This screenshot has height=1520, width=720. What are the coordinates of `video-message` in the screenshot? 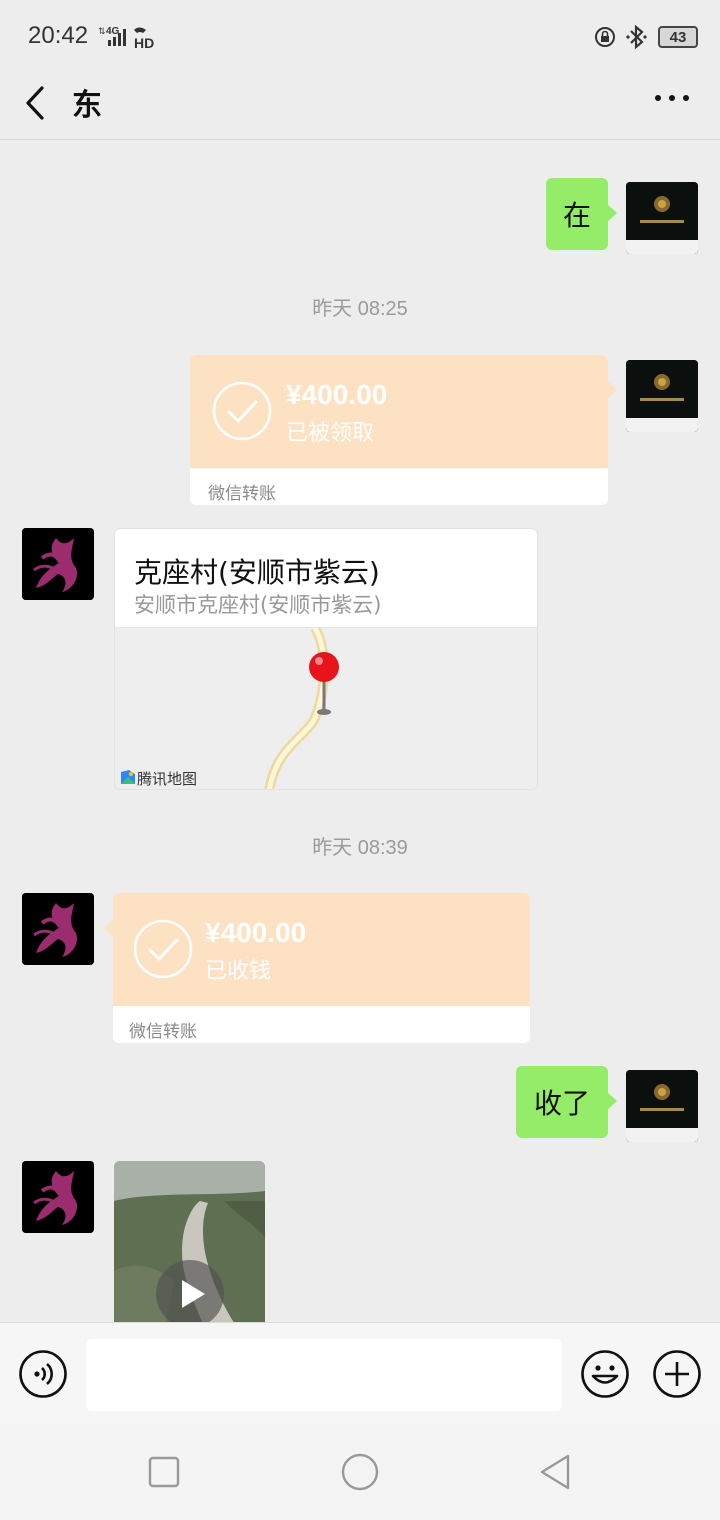 It's located at (189, 1241).